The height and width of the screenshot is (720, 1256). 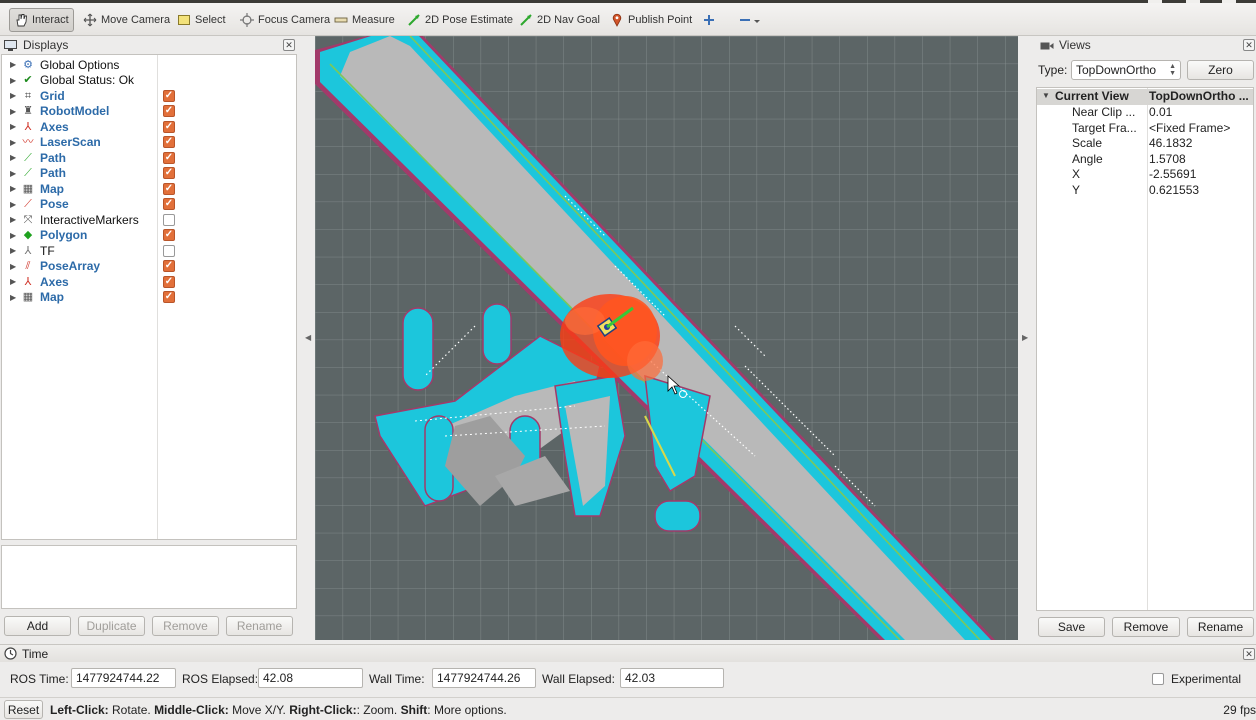 What do you see at coordinates (149, 81) in the screenshot?
I see `display-item-global-status-ok: ▶ ✔ Global Status: Ok` at bounding box center [149, 81].